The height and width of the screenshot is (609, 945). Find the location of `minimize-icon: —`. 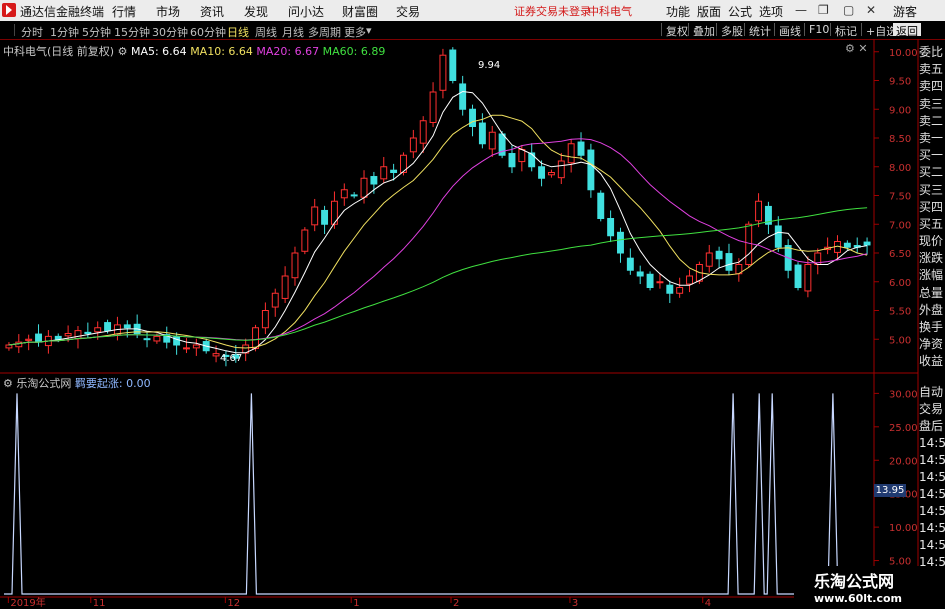

minimize-icon: — is located at coordinates (801, 10).